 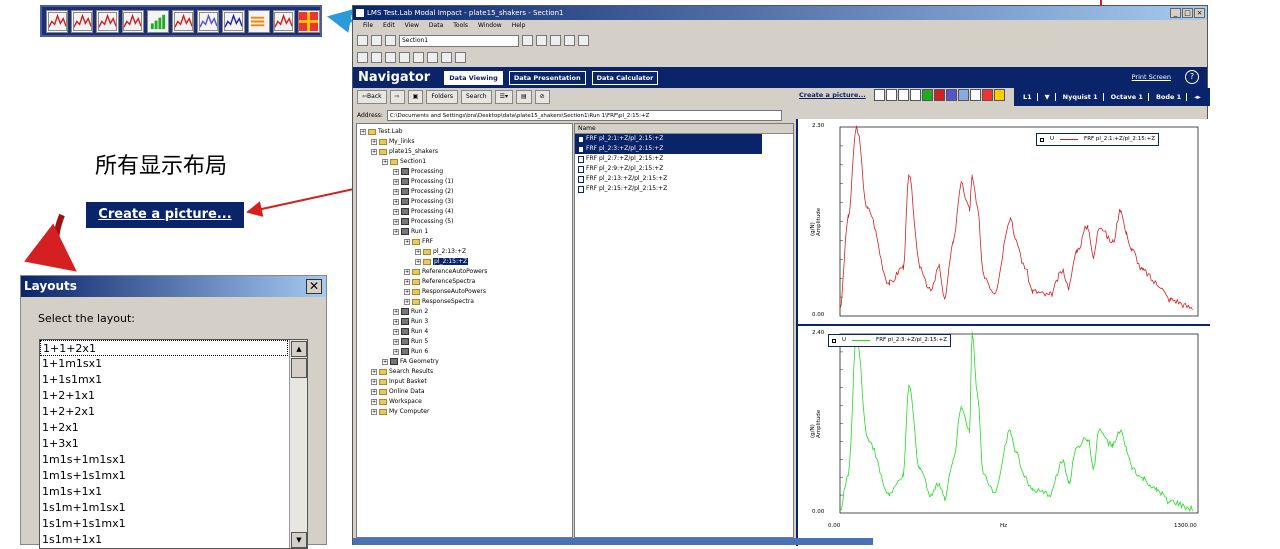 I want to click on help-button: ?, so click(x=1192, y=77).